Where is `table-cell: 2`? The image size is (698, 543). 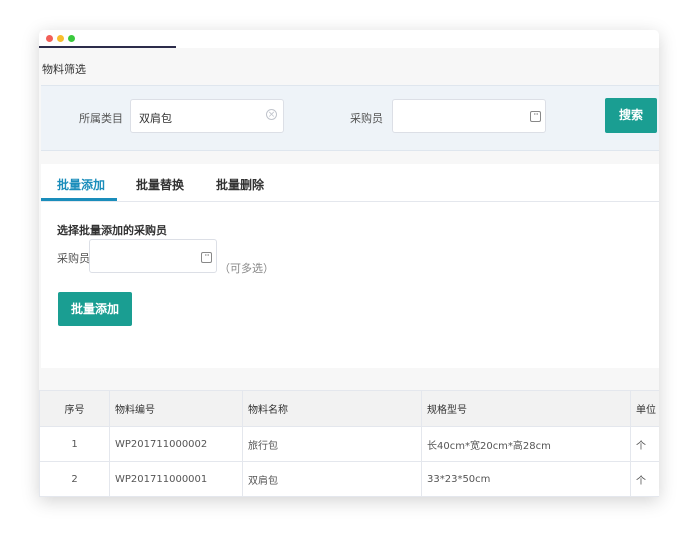
table-cell: 2 is located at coordinates (74, 479).